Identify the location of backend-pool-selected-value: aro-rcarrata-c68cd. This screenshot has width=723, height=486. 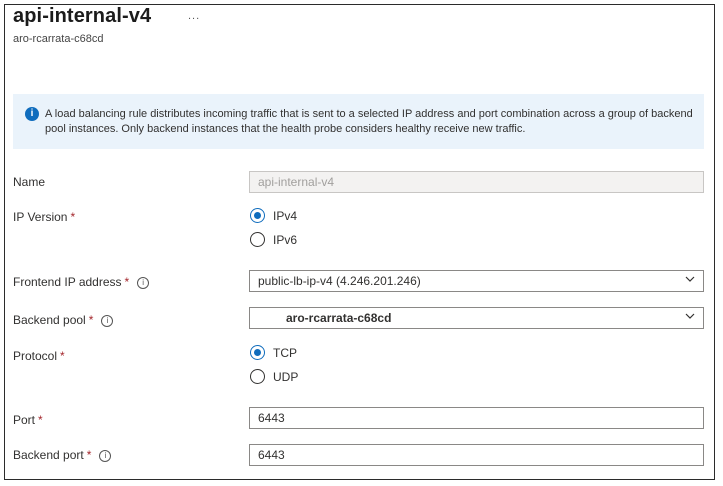
(339, 318).